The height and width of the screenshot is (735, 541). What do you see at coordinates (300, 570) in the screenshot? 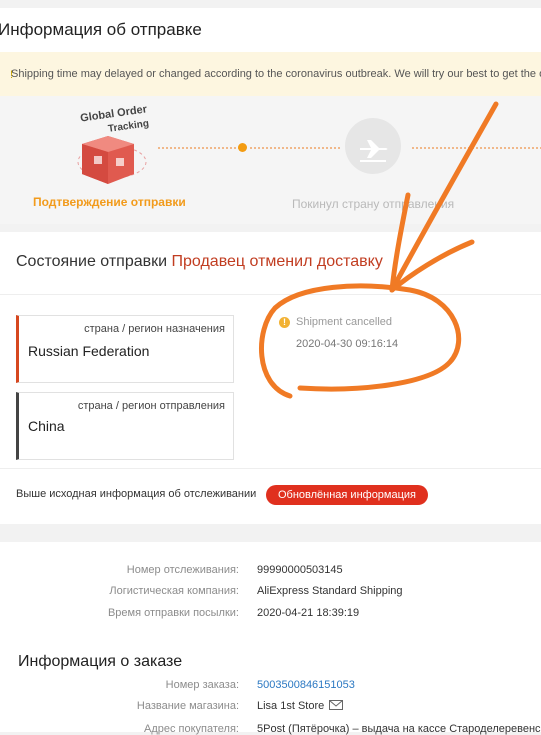
I see `tracking-number: 99990000503145` at bounding box center [300, 570].